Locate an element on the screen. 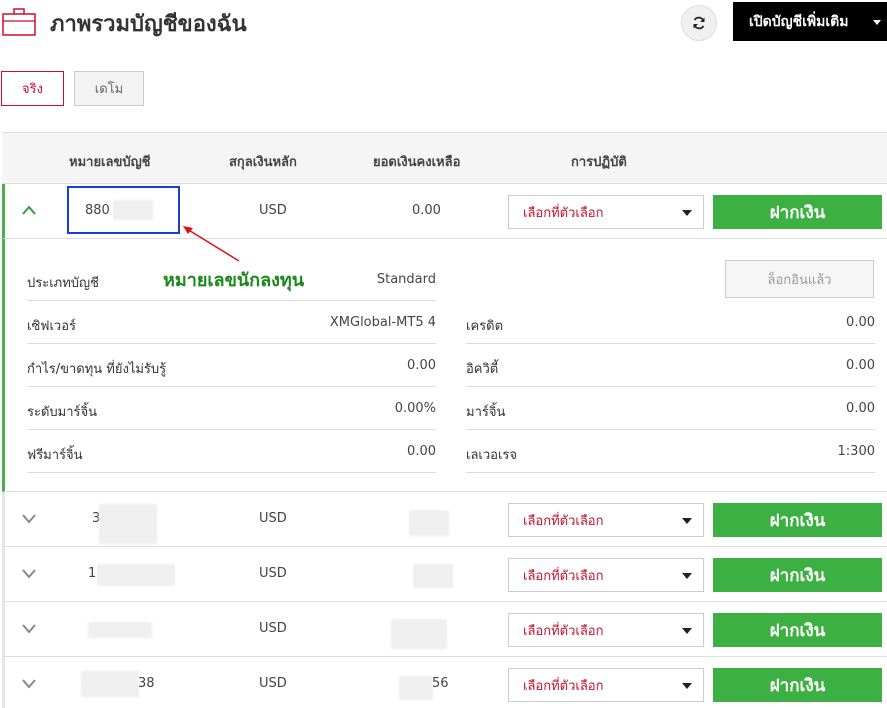 Image resolution: width=887 pixels, height=708 pixels. detail-row: ระดับมาร์จิ้น 0.00% is located at coordinates (231, 408).